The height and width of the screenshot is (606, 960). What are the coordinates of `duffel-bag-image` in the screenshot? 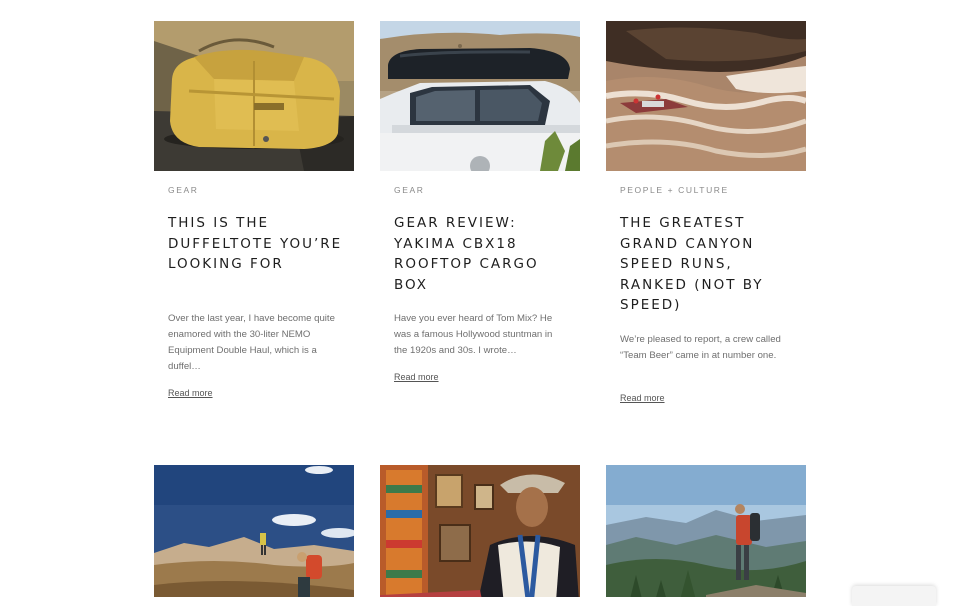 It's located at (254, 96).